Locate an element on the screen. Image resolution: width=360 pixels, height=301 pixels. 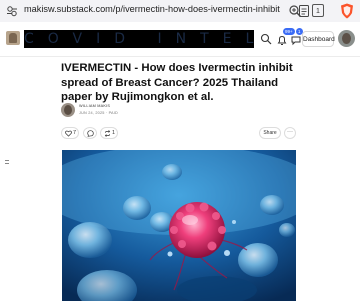
user-avatar is located at coordinates (346, 38).